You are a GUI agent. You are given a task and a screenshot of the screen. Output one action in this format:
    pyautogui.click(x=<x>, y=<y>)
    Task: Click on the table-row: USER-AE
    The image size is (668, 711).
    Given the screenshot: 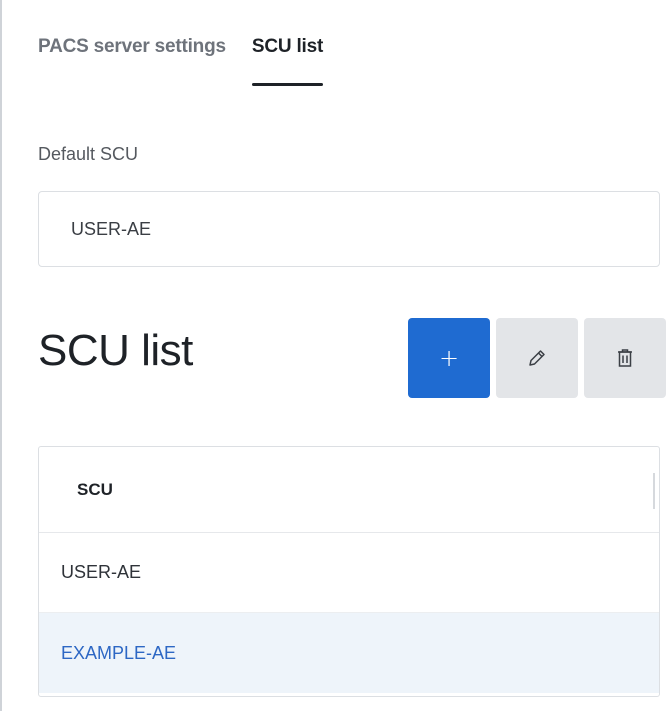 What is the action you would take?
    pyautogui.click(x=349, y=573)
    